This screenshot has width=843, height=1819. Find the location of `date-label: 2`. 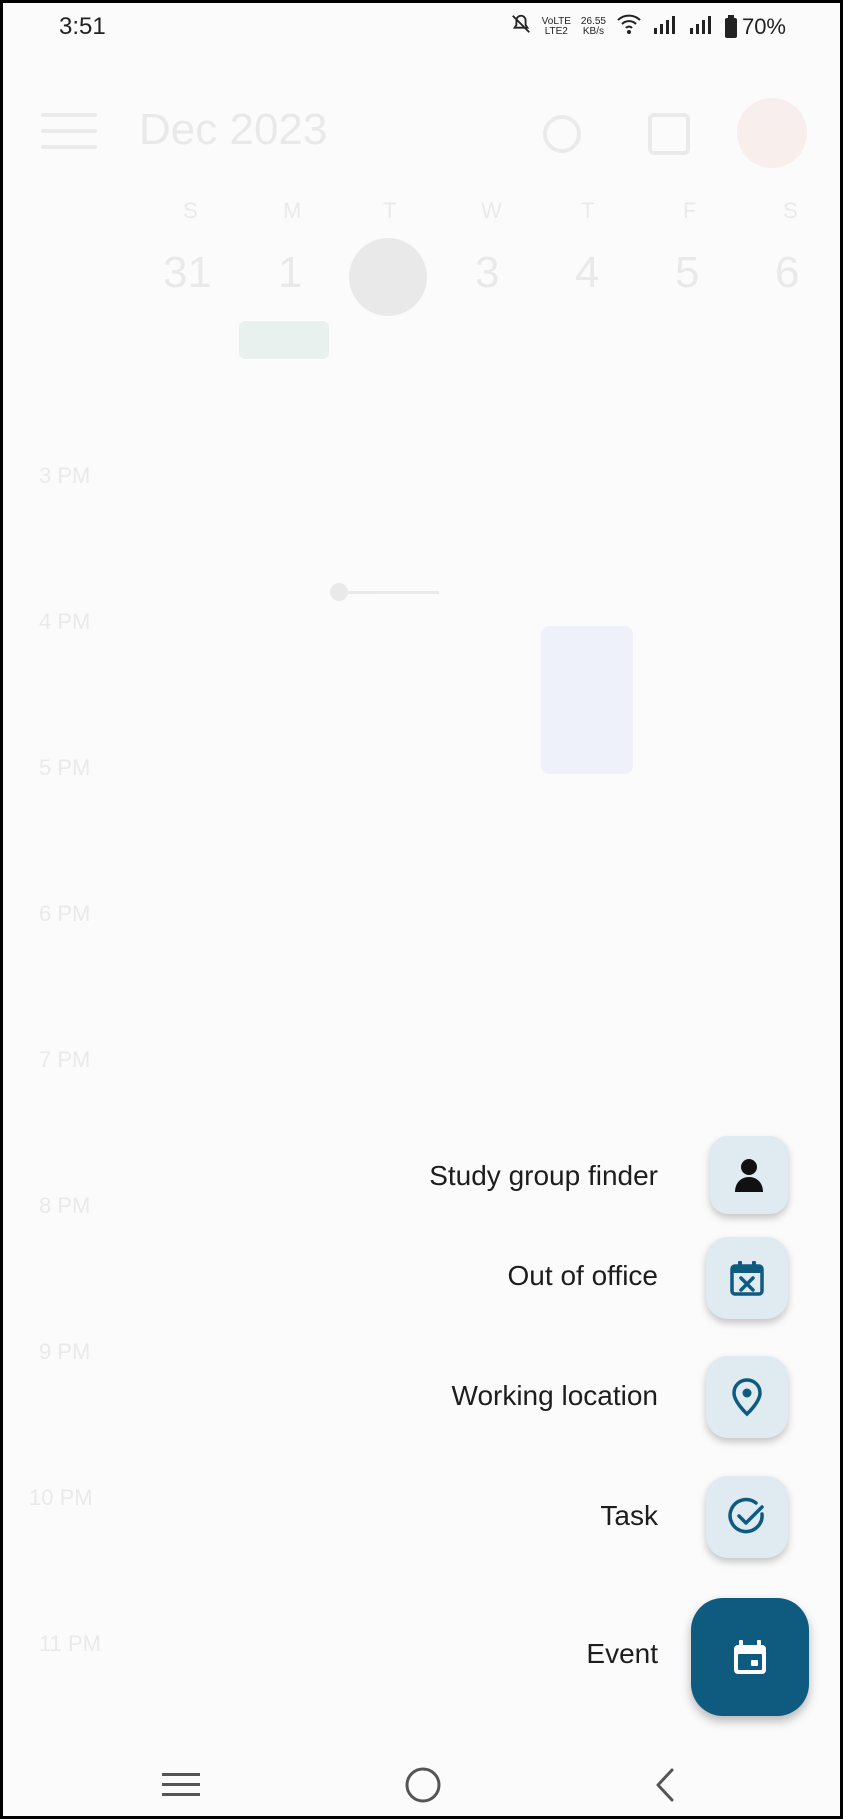

date-label: 2 is located at coordinates (387, 272).